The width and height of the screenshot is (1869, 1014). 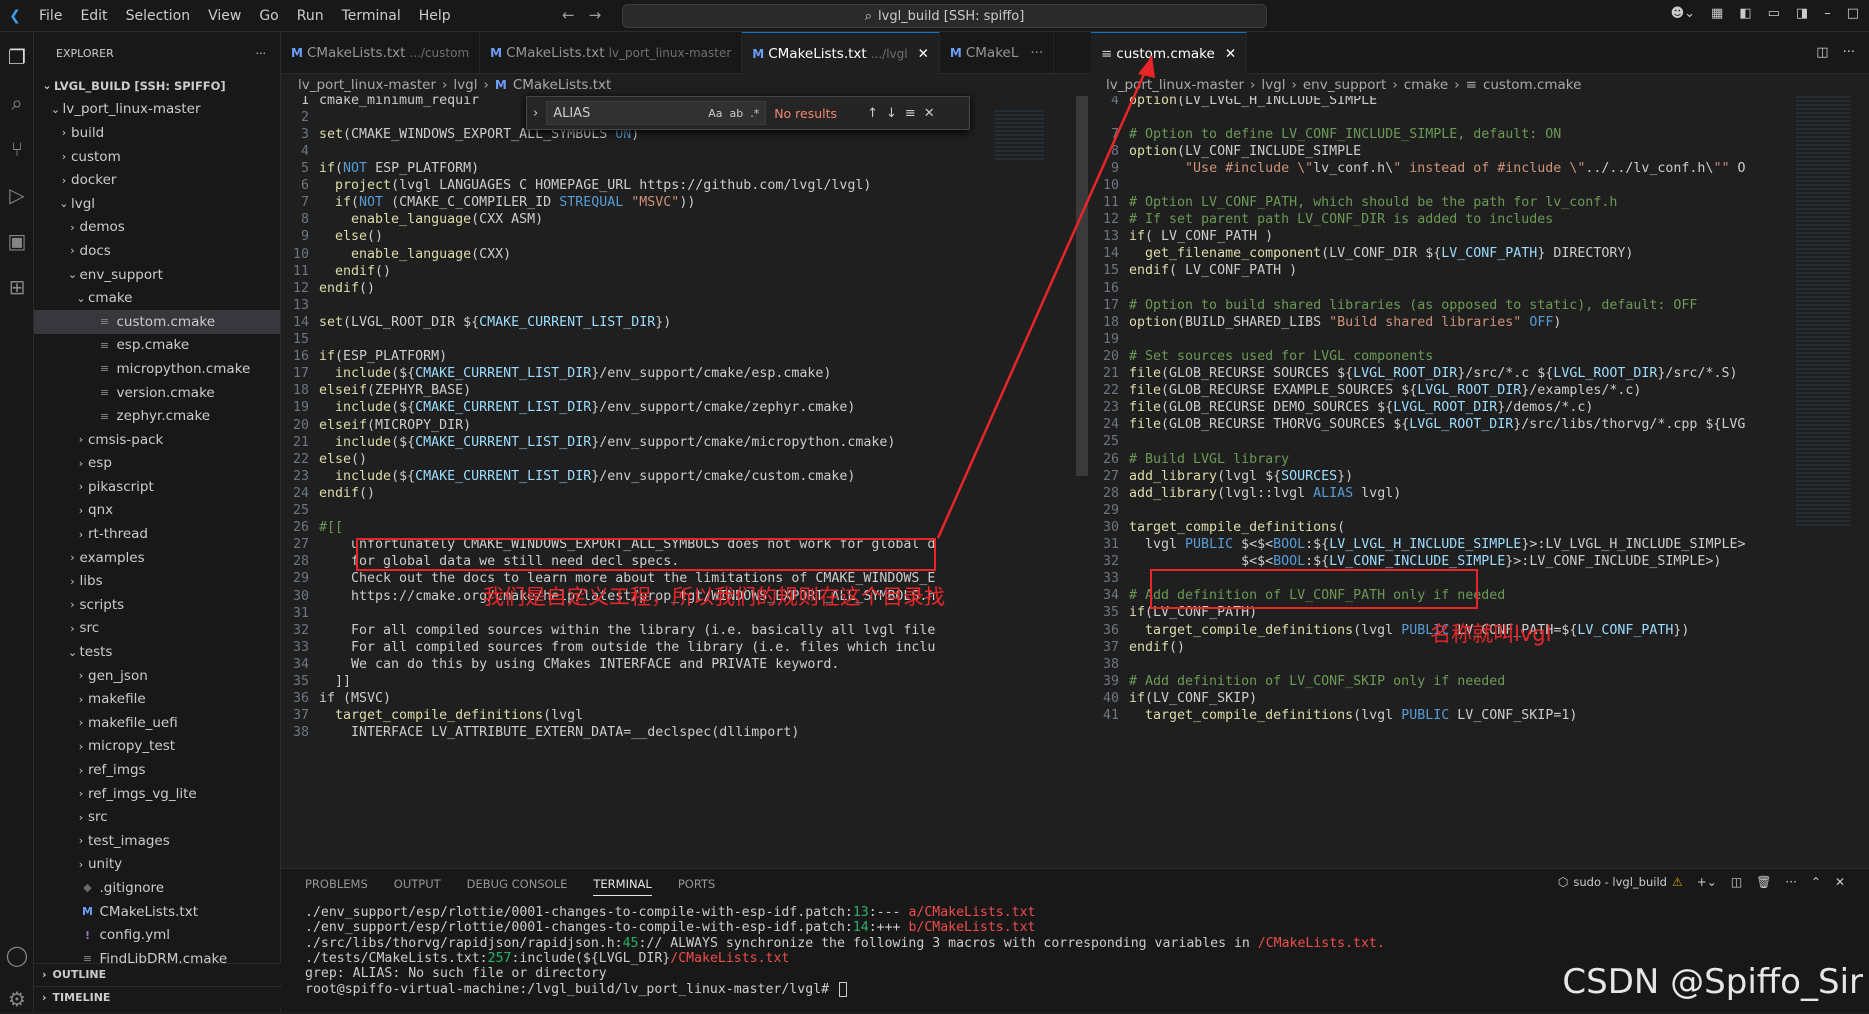 What do you see at coordinates (157, 558) in the screenshot?
I see `tree-item: ›examples` at bounding box center [157, 558].